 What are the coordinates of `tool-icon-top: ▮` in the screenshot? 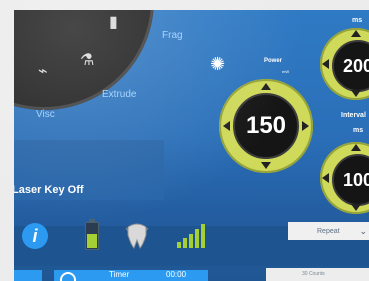 It's located at (113, 22).